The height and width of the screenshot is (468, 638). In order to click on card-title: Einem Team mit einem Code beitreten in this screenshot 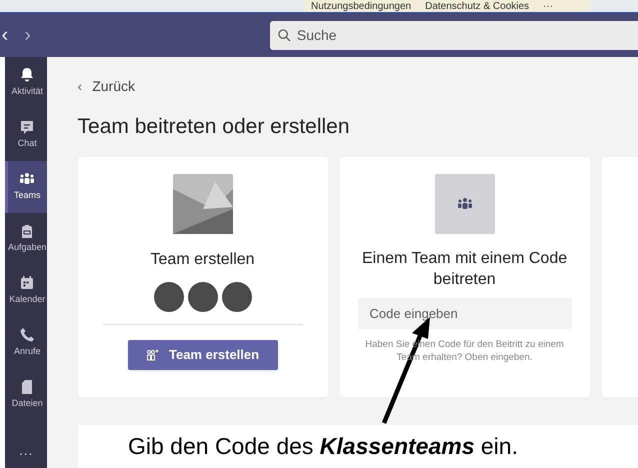, I will do `click(464, 269)`.